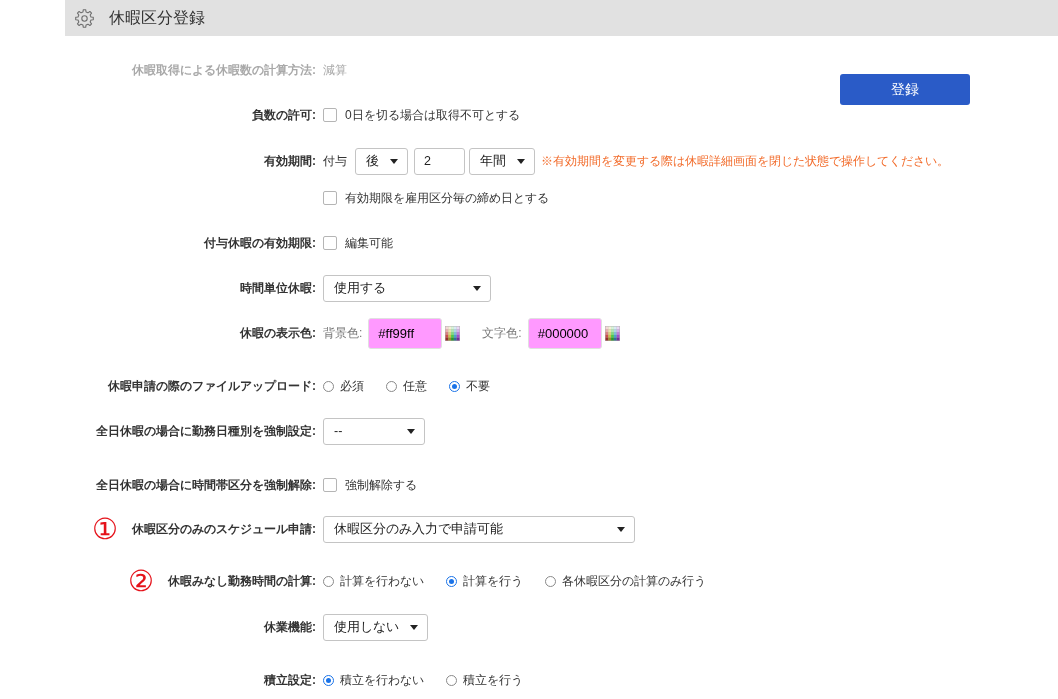 This screenshot has width=1058, height=699. I want to click on field-label: 休暇取得による休暇数の計算方法:, so click(224, 70).